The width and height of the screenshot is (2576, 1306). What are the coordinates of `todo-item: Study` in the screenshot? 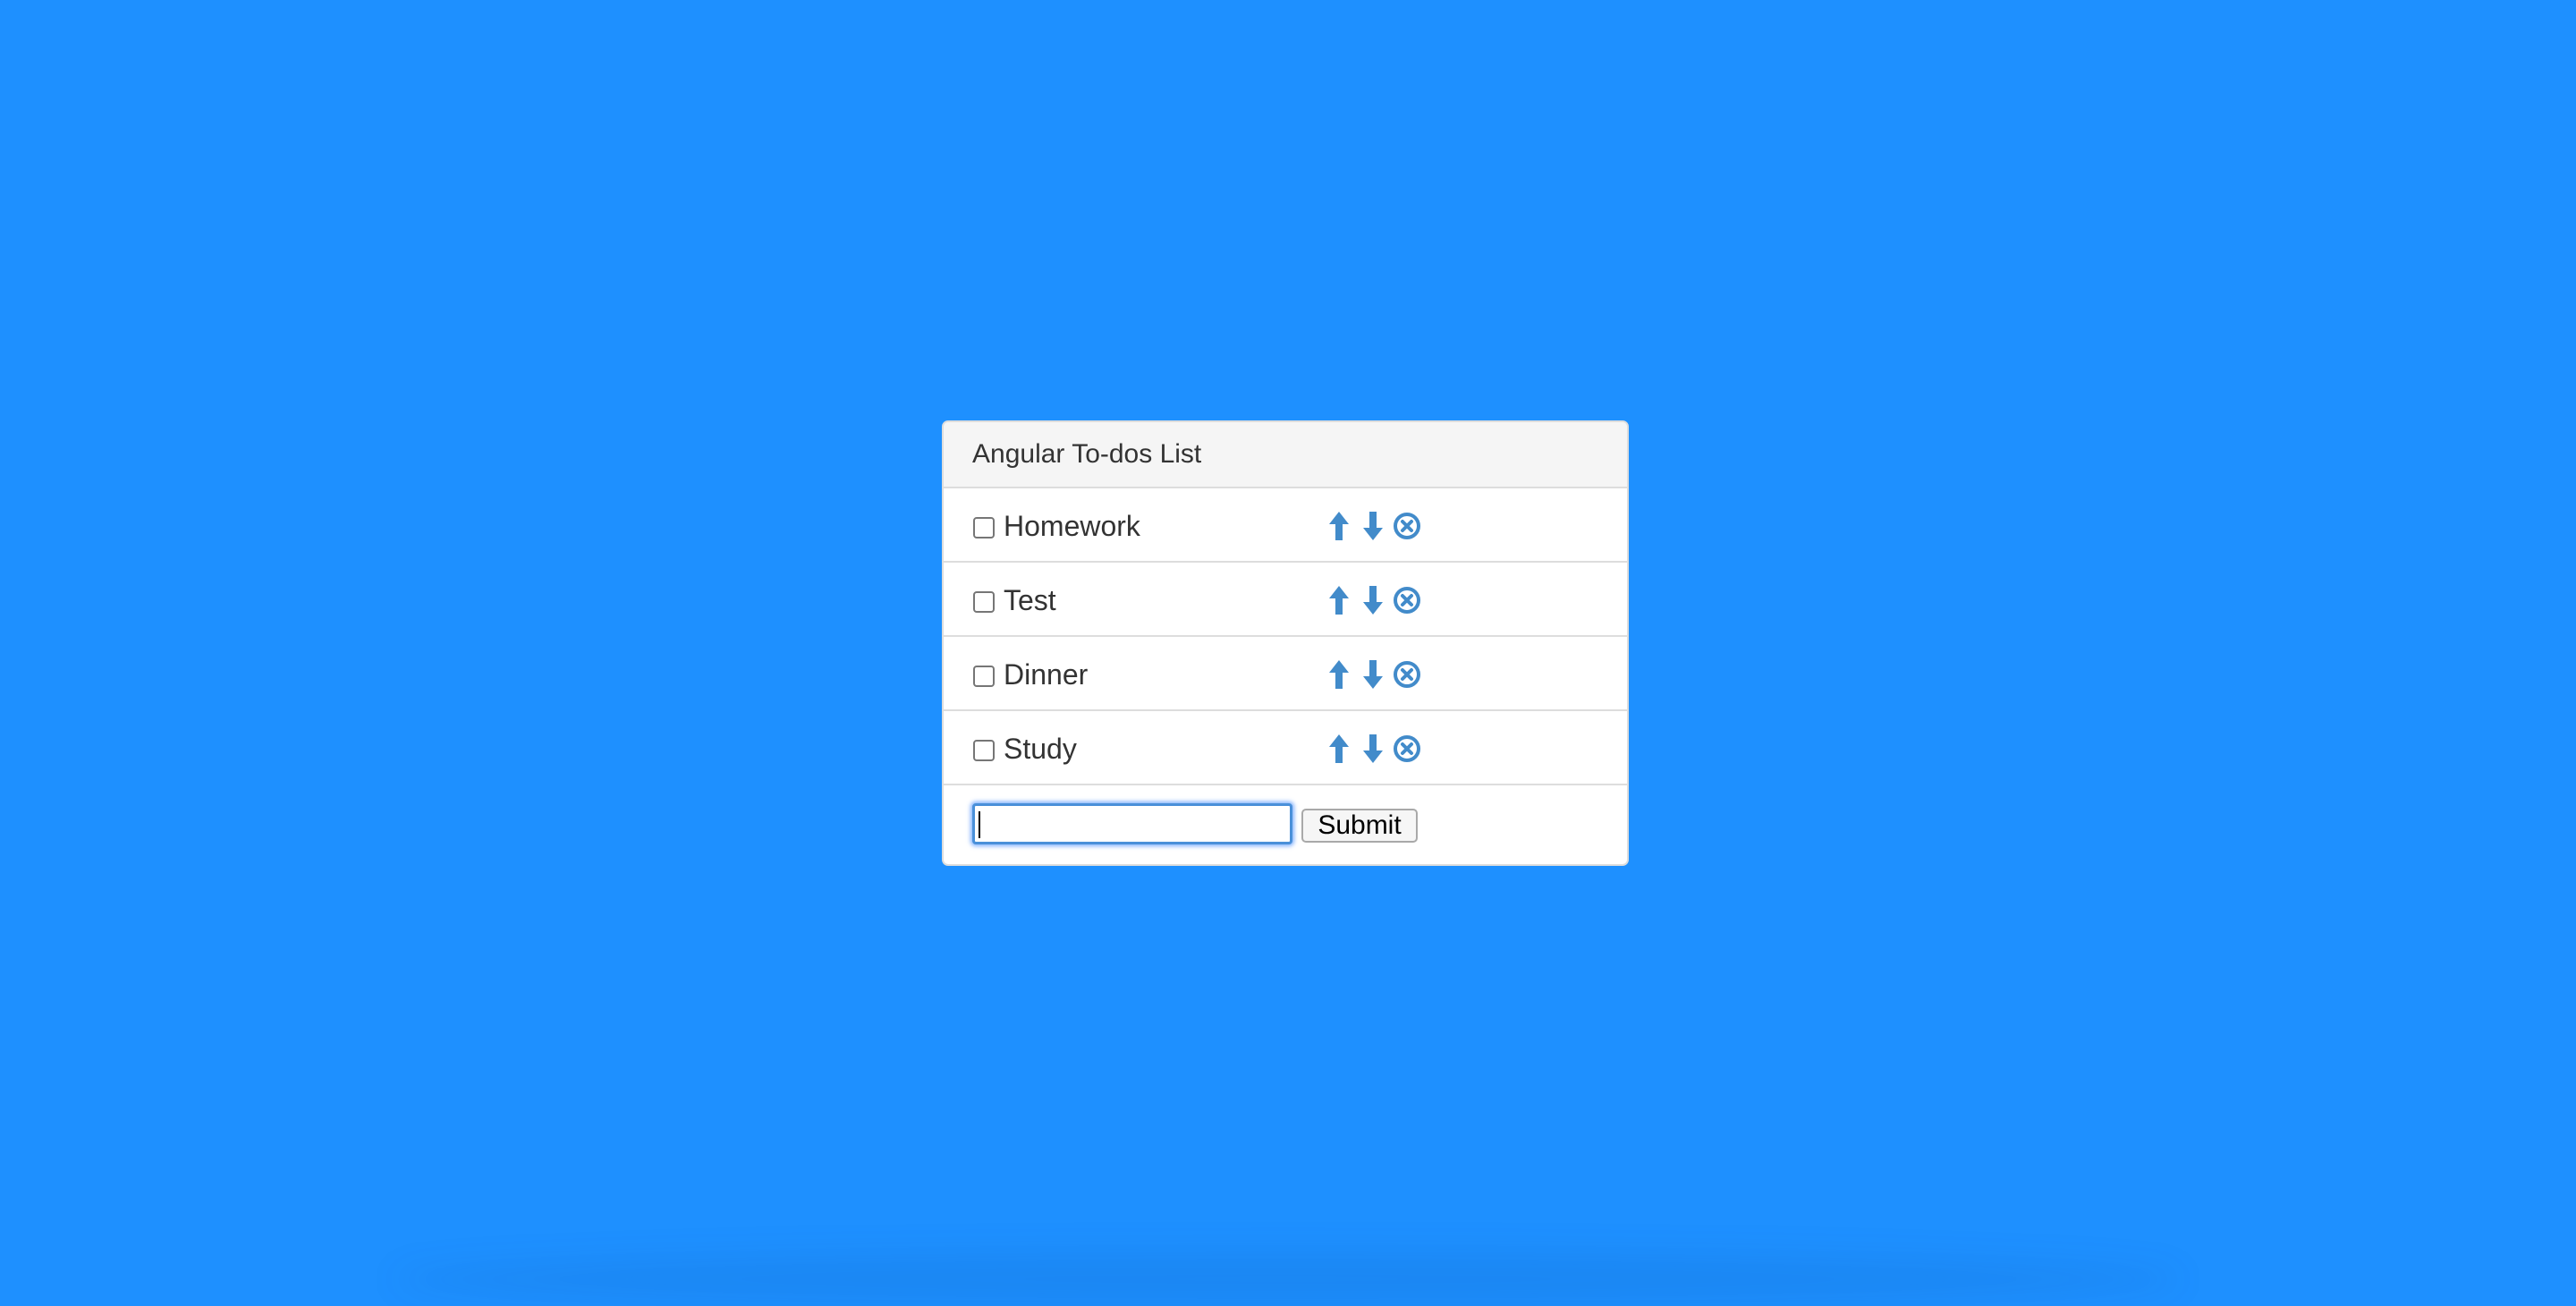 It's located at (1285, 748).